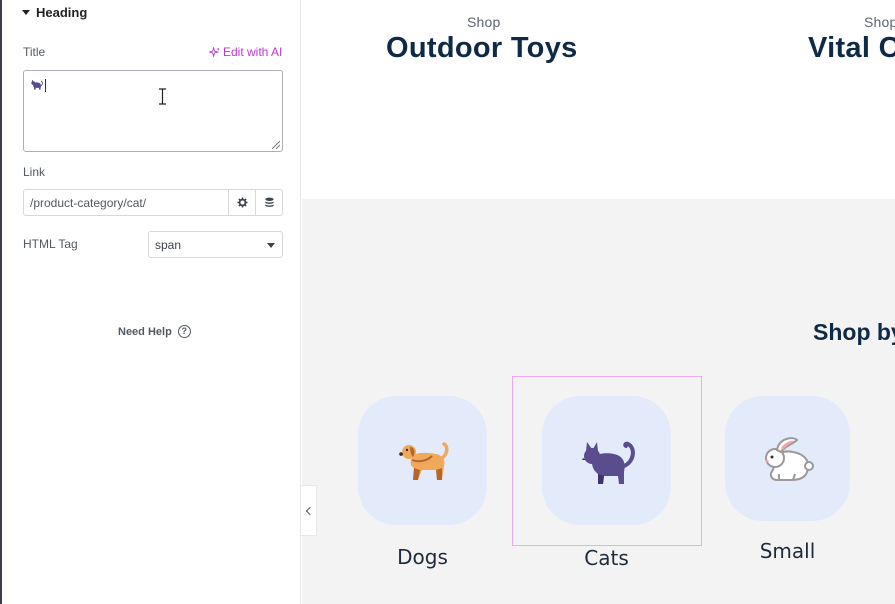  I want to click on chevron-left-icon, so click(310, 510).